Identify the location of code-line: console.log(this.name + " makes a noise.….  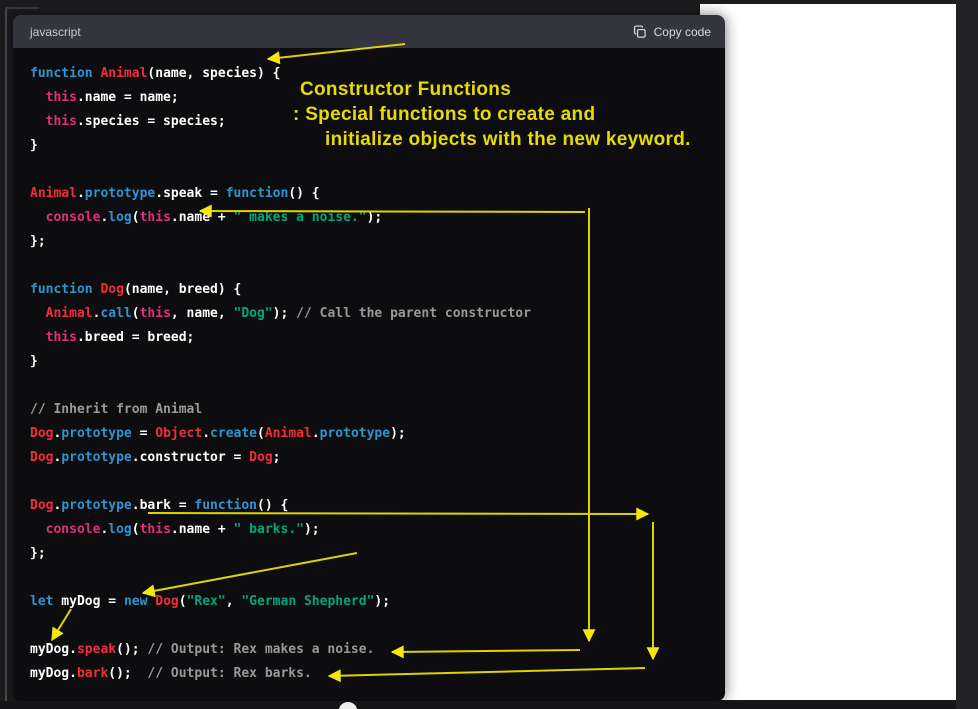
(214, 217).